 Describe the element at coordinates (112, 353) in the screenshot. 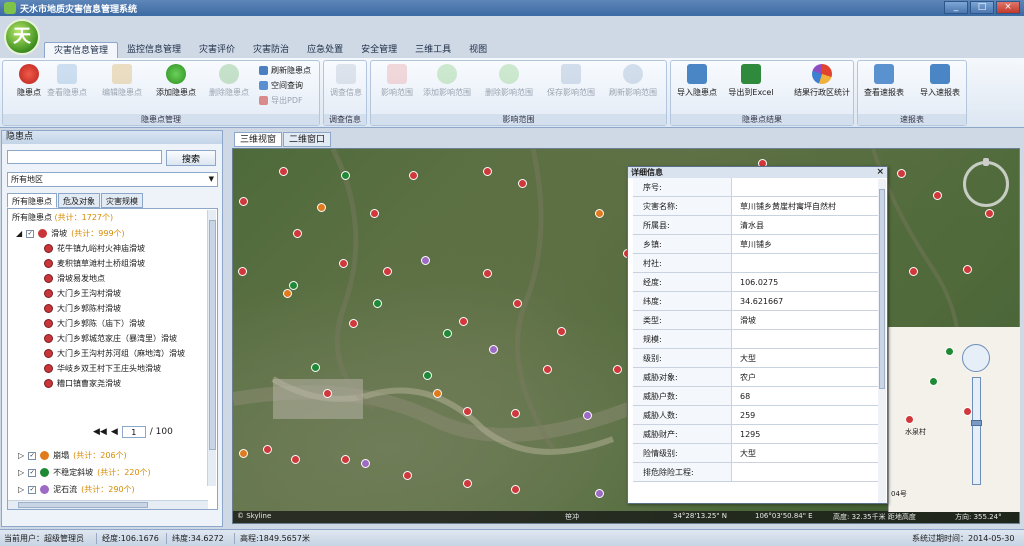

I see `list-item: 大门乡王沟村苏河组（麻地湾）滑坡` at that location.